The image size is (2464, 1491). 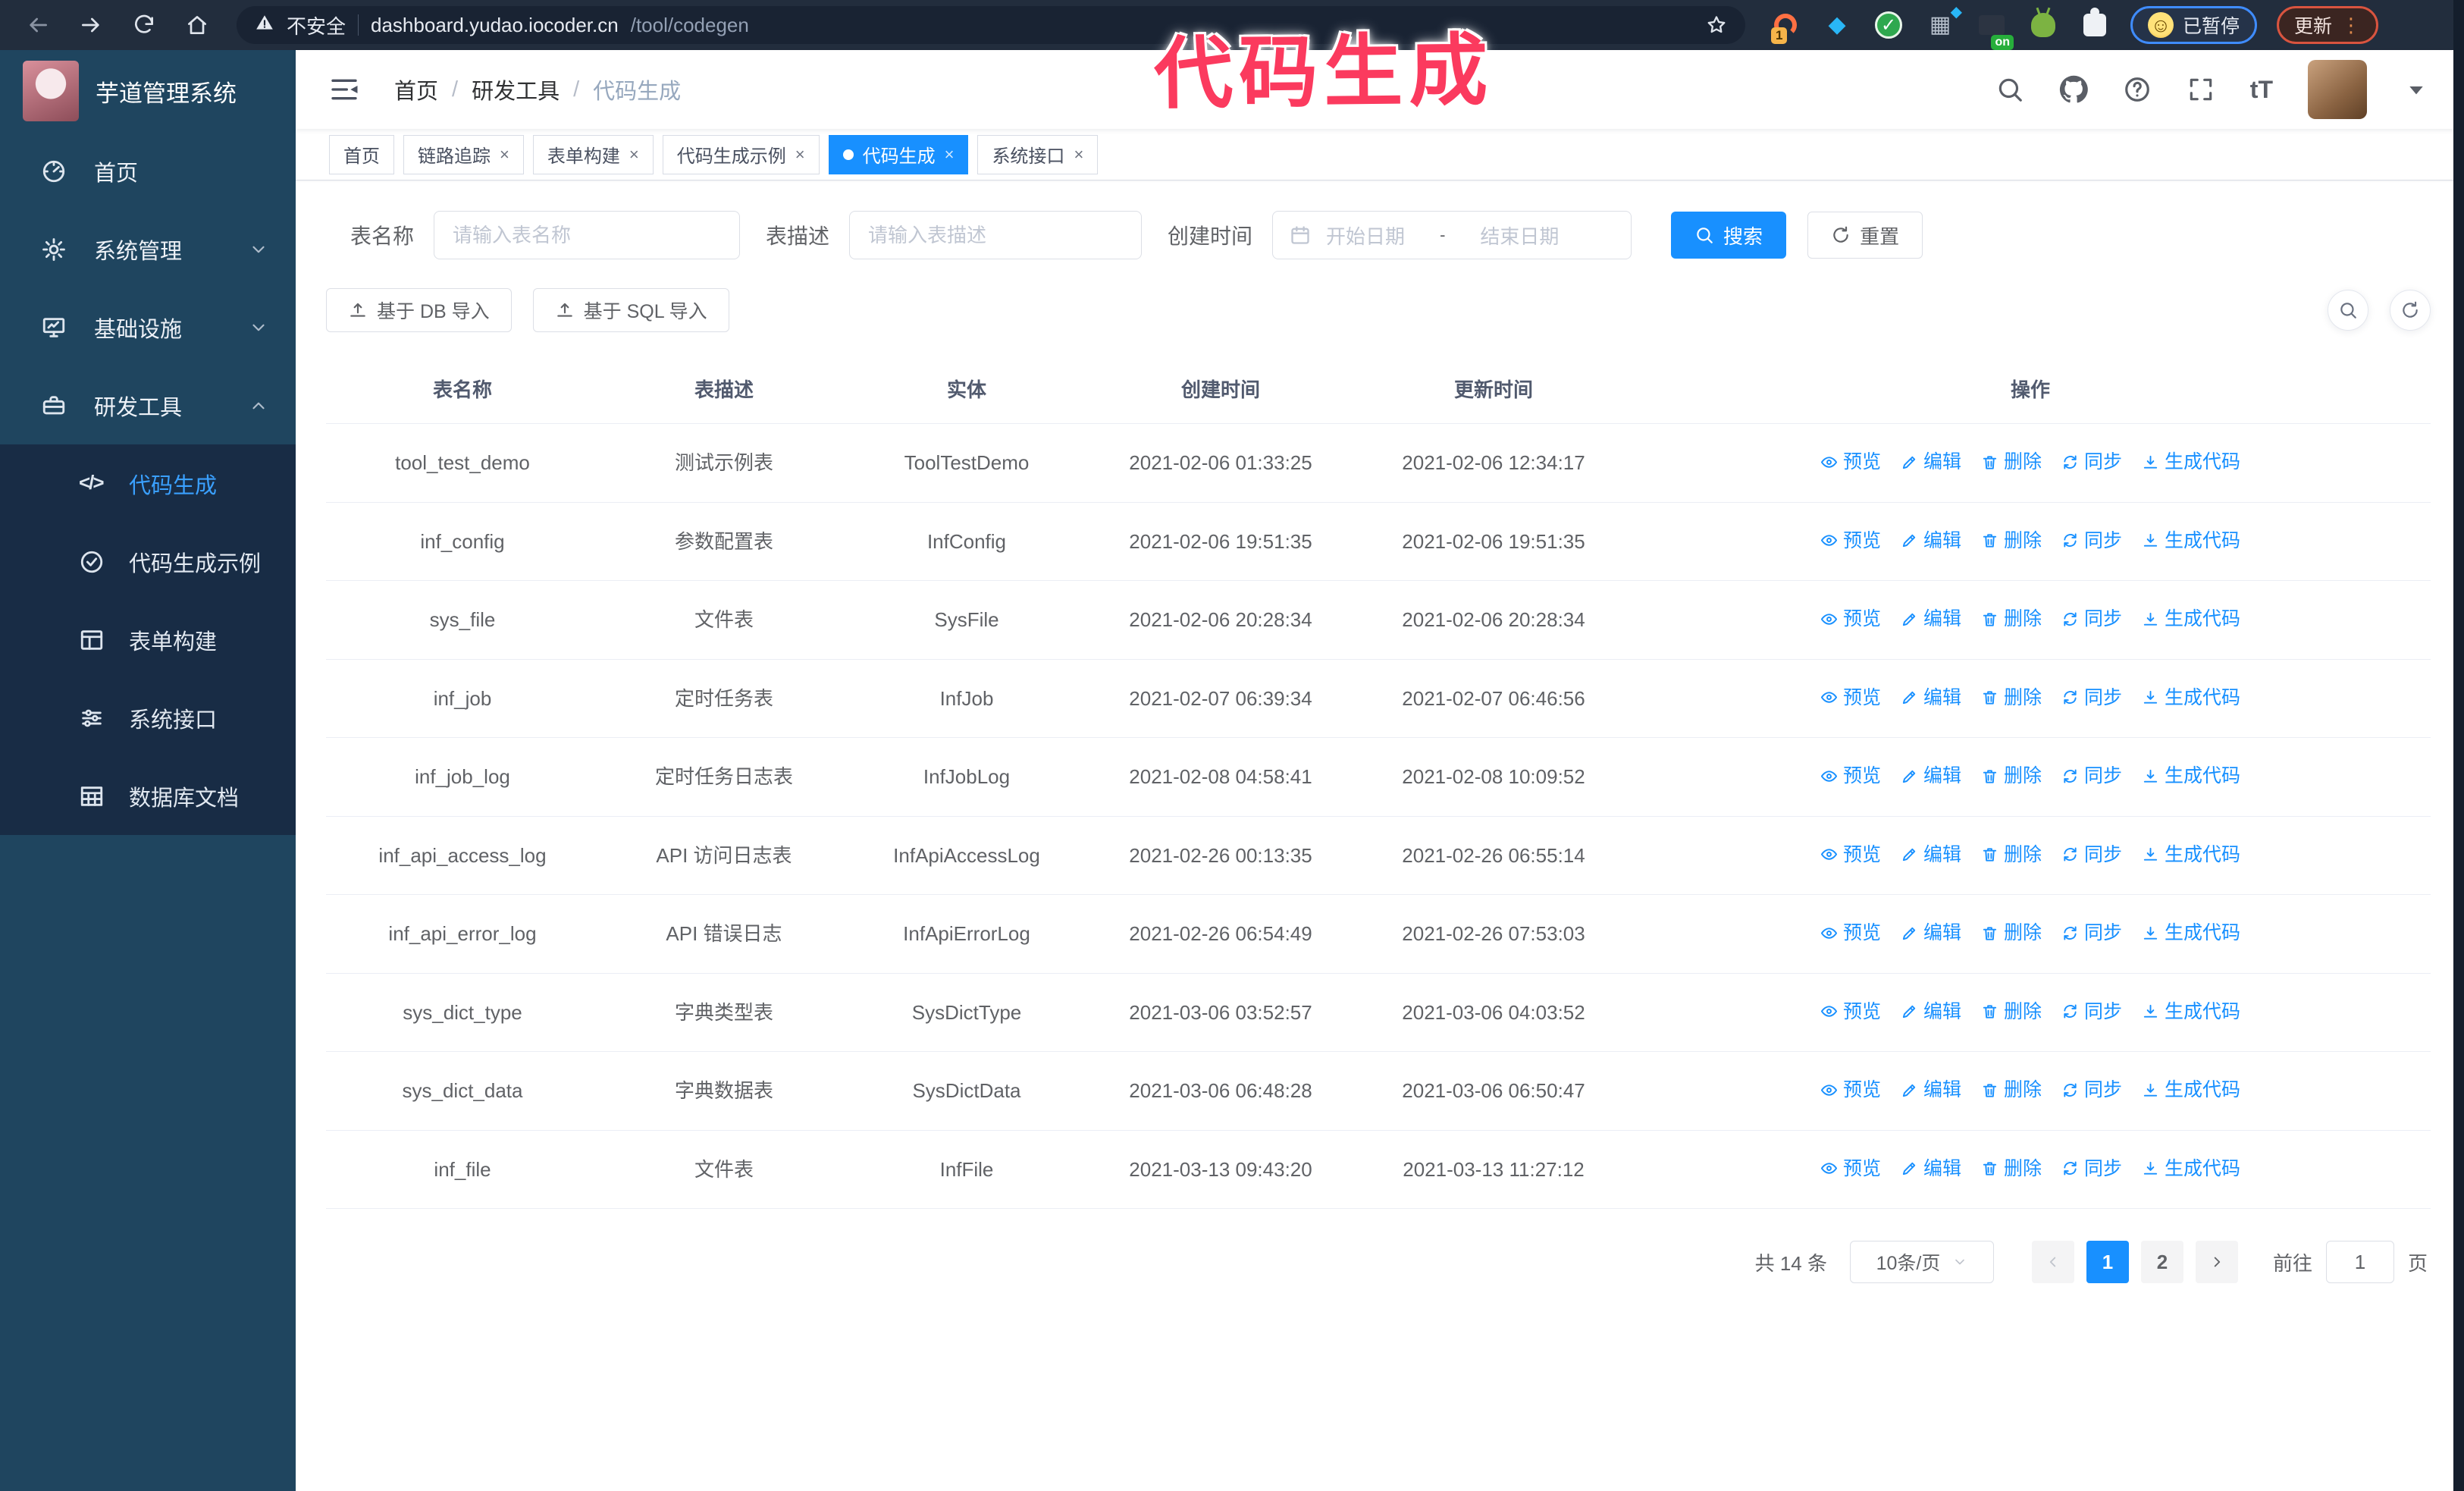 What do you see at coordinates (148, 327) in the screenshot?
I see `sidebar-item-infrastructure: 基础设施` at bounding box center [148, 327].